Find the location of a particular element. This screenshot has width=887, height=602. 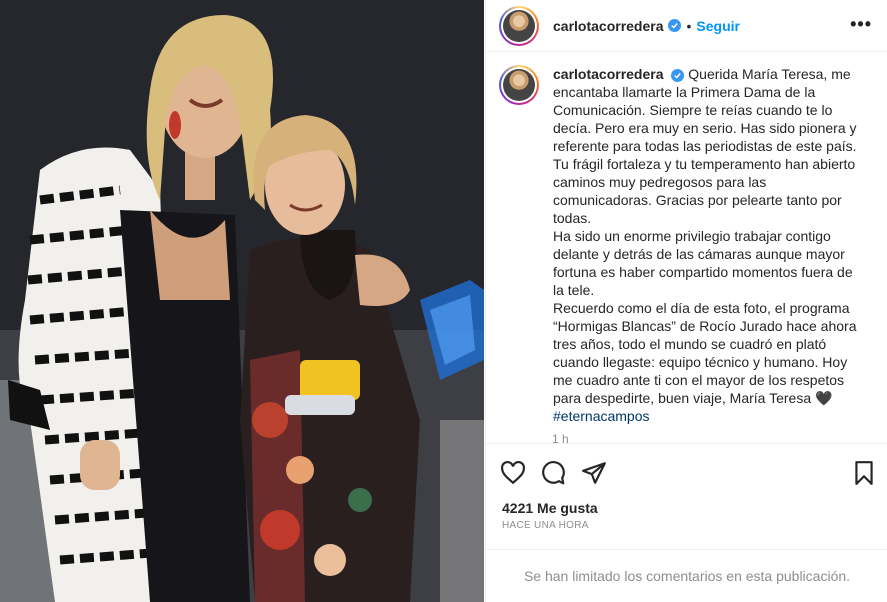

avatar-image is located at coordinates (519, 25).